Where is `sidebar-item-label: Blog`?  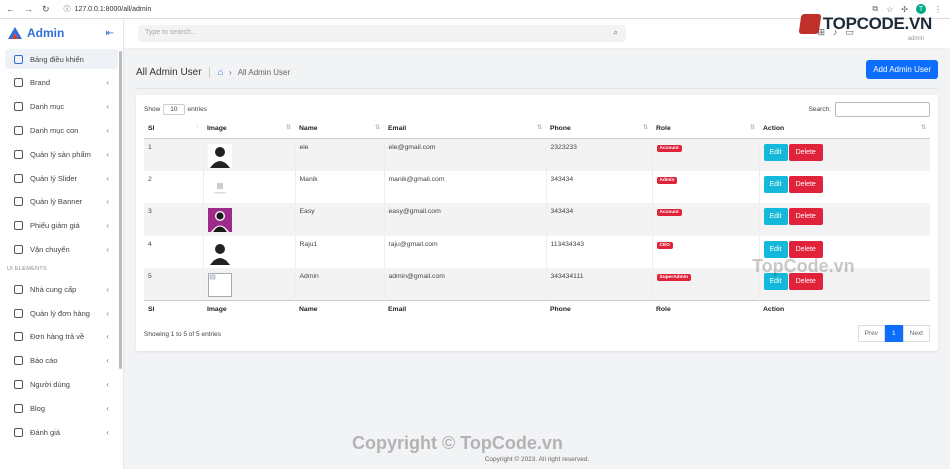 sidebar-item-label: Blog is located at coordinates (38, 408).